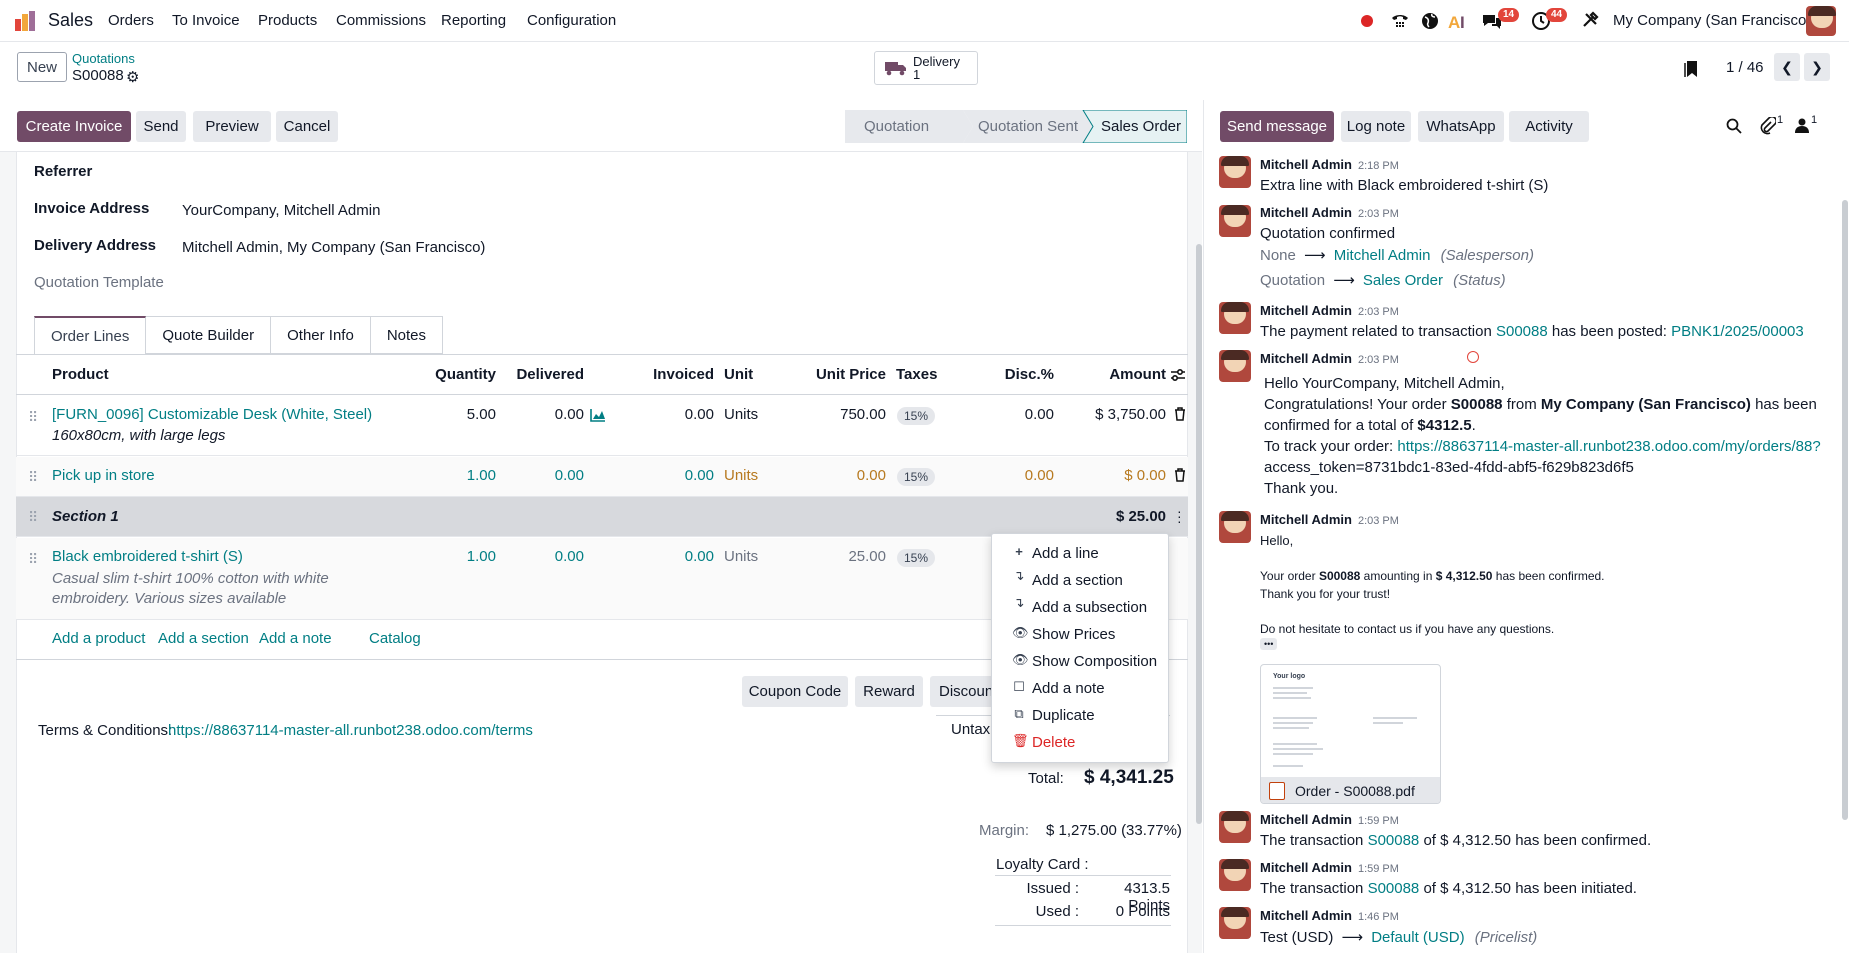 The height and width of the screenshot is (953, 1849). What do you see at coordinates (395, 638) in the screenshot?
I see `catalog-link: Catalog` at bounding box center [395, 638].